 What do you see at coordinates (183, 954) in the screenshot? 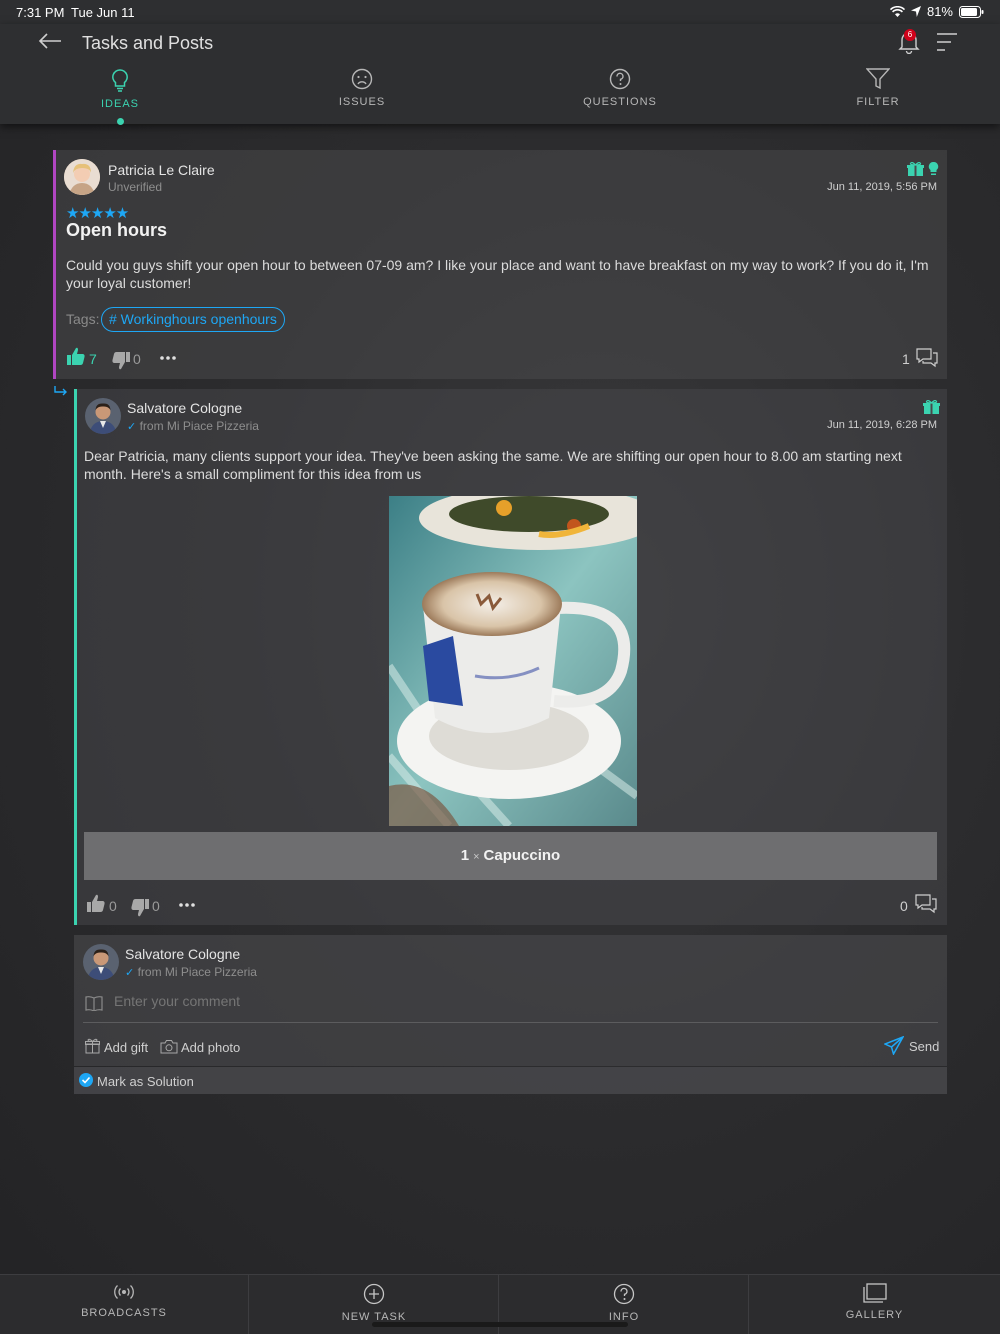
I see `composer-author-name: Salvatore Cologne` at bounding box center [183, 954].